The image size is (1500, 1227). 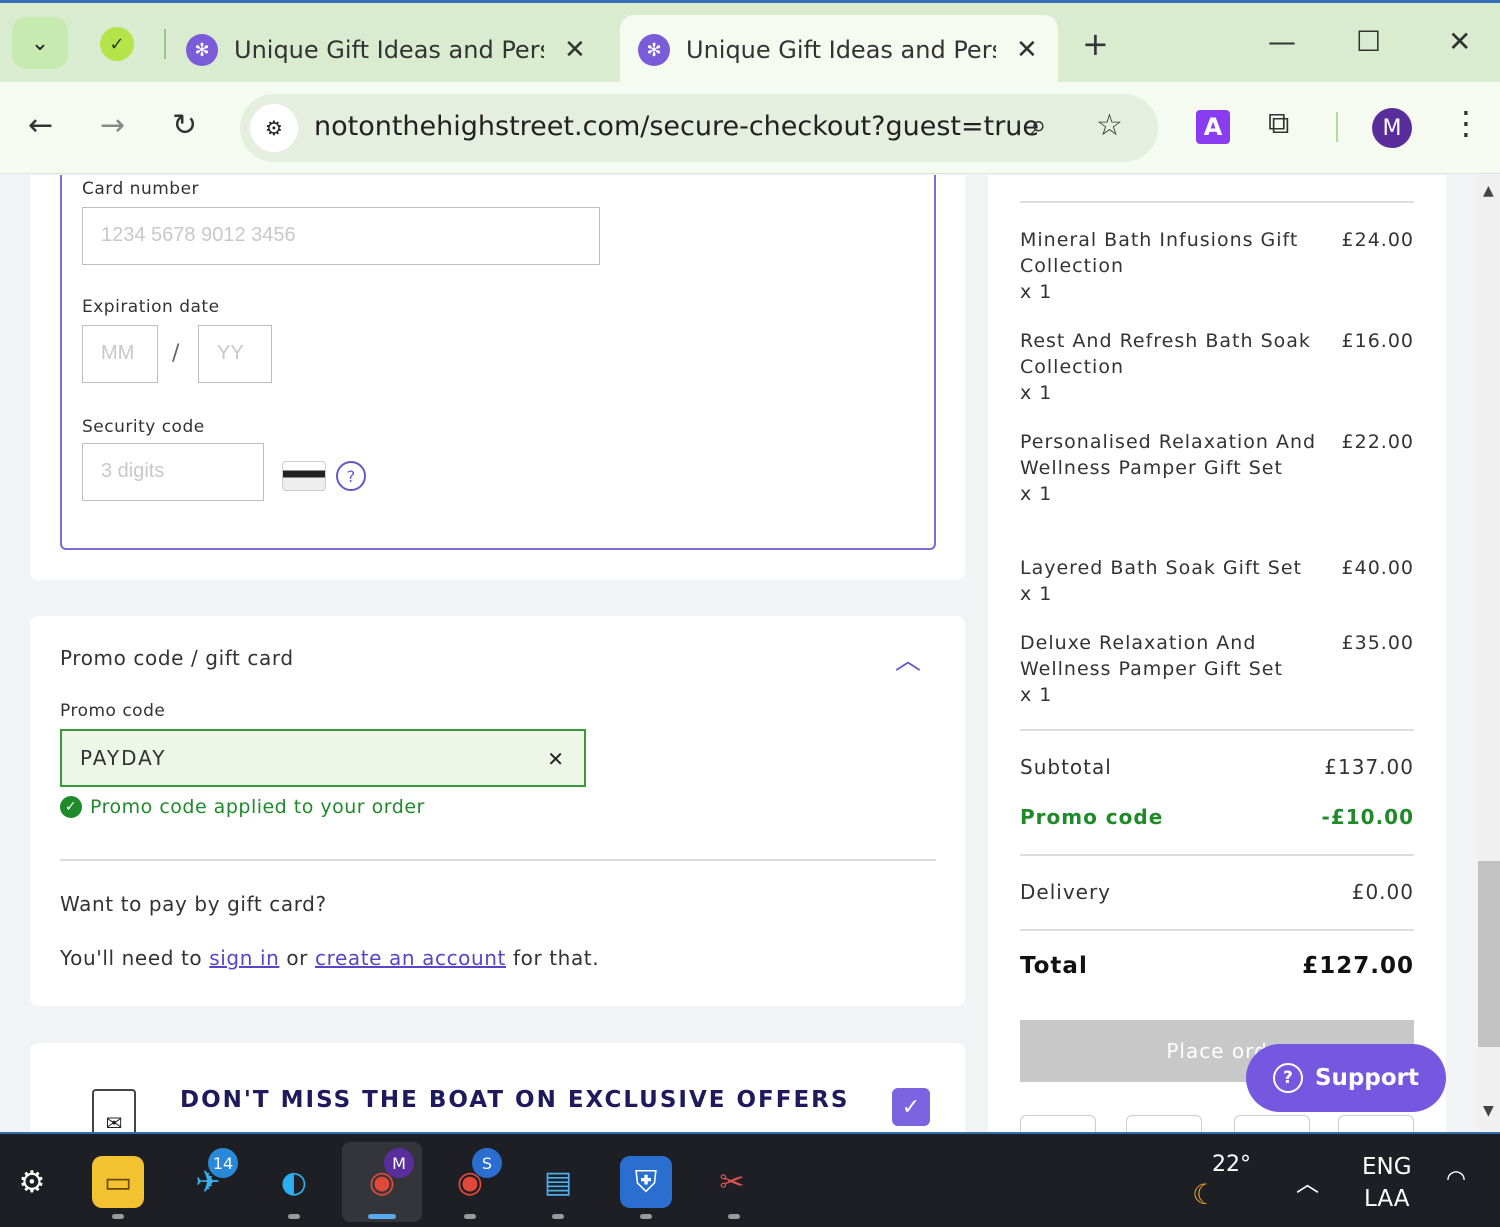 I want to click on help-question-icon: ?, so click(x=1287, y=1078).